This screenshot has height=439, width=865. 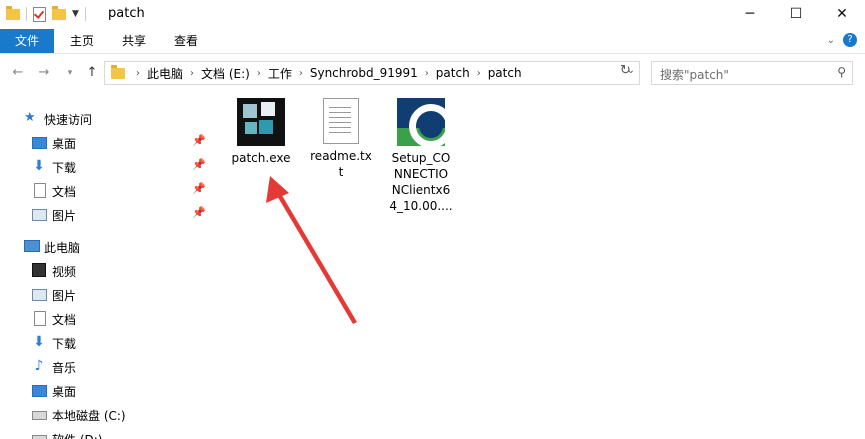 What do you see at coordinates (277, 189) in the screenshot?
I see `annotation-arrow-head` at bounding box center [277, 189].